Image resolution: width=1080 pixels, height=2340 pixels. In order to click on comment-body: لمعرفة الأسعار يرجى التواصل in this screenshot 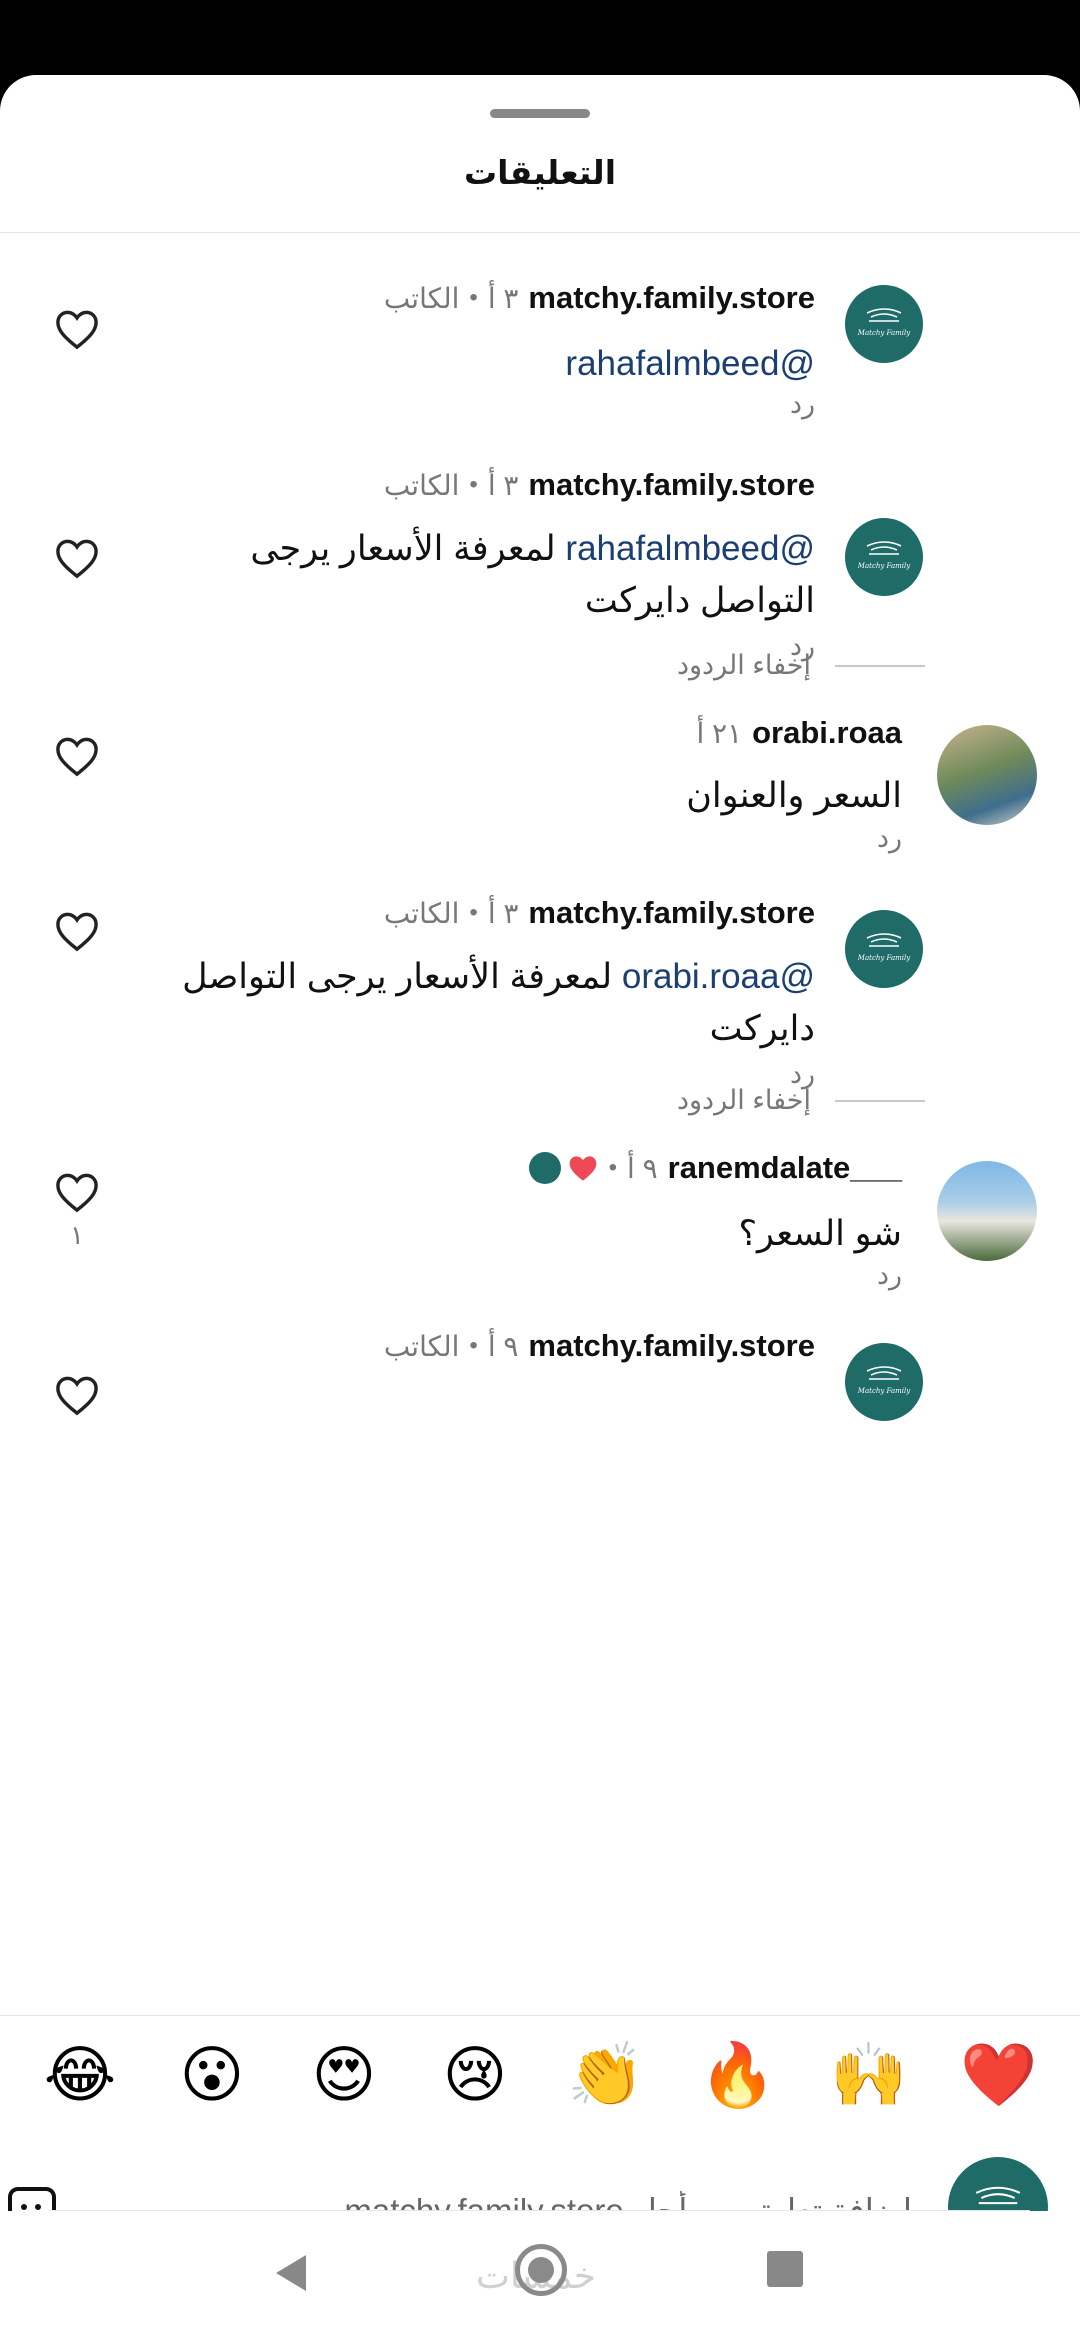, I will do `click(402, 976)`.